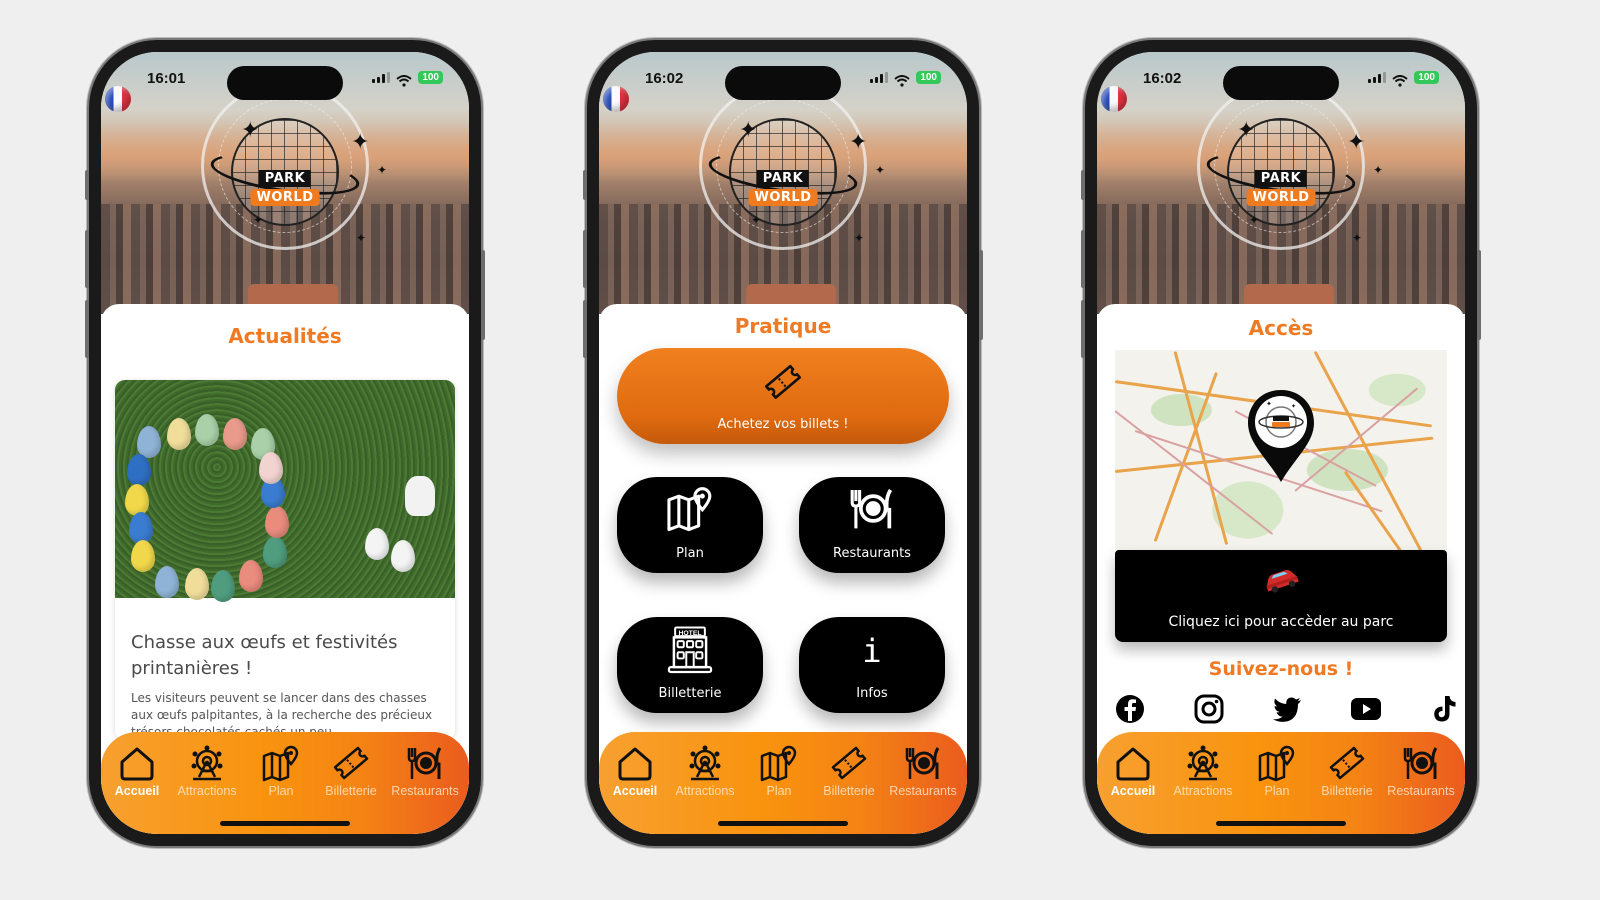 The width and height of the screenshot is (1600, 900). I want to click on bunny-figurine, so click(420, 496).